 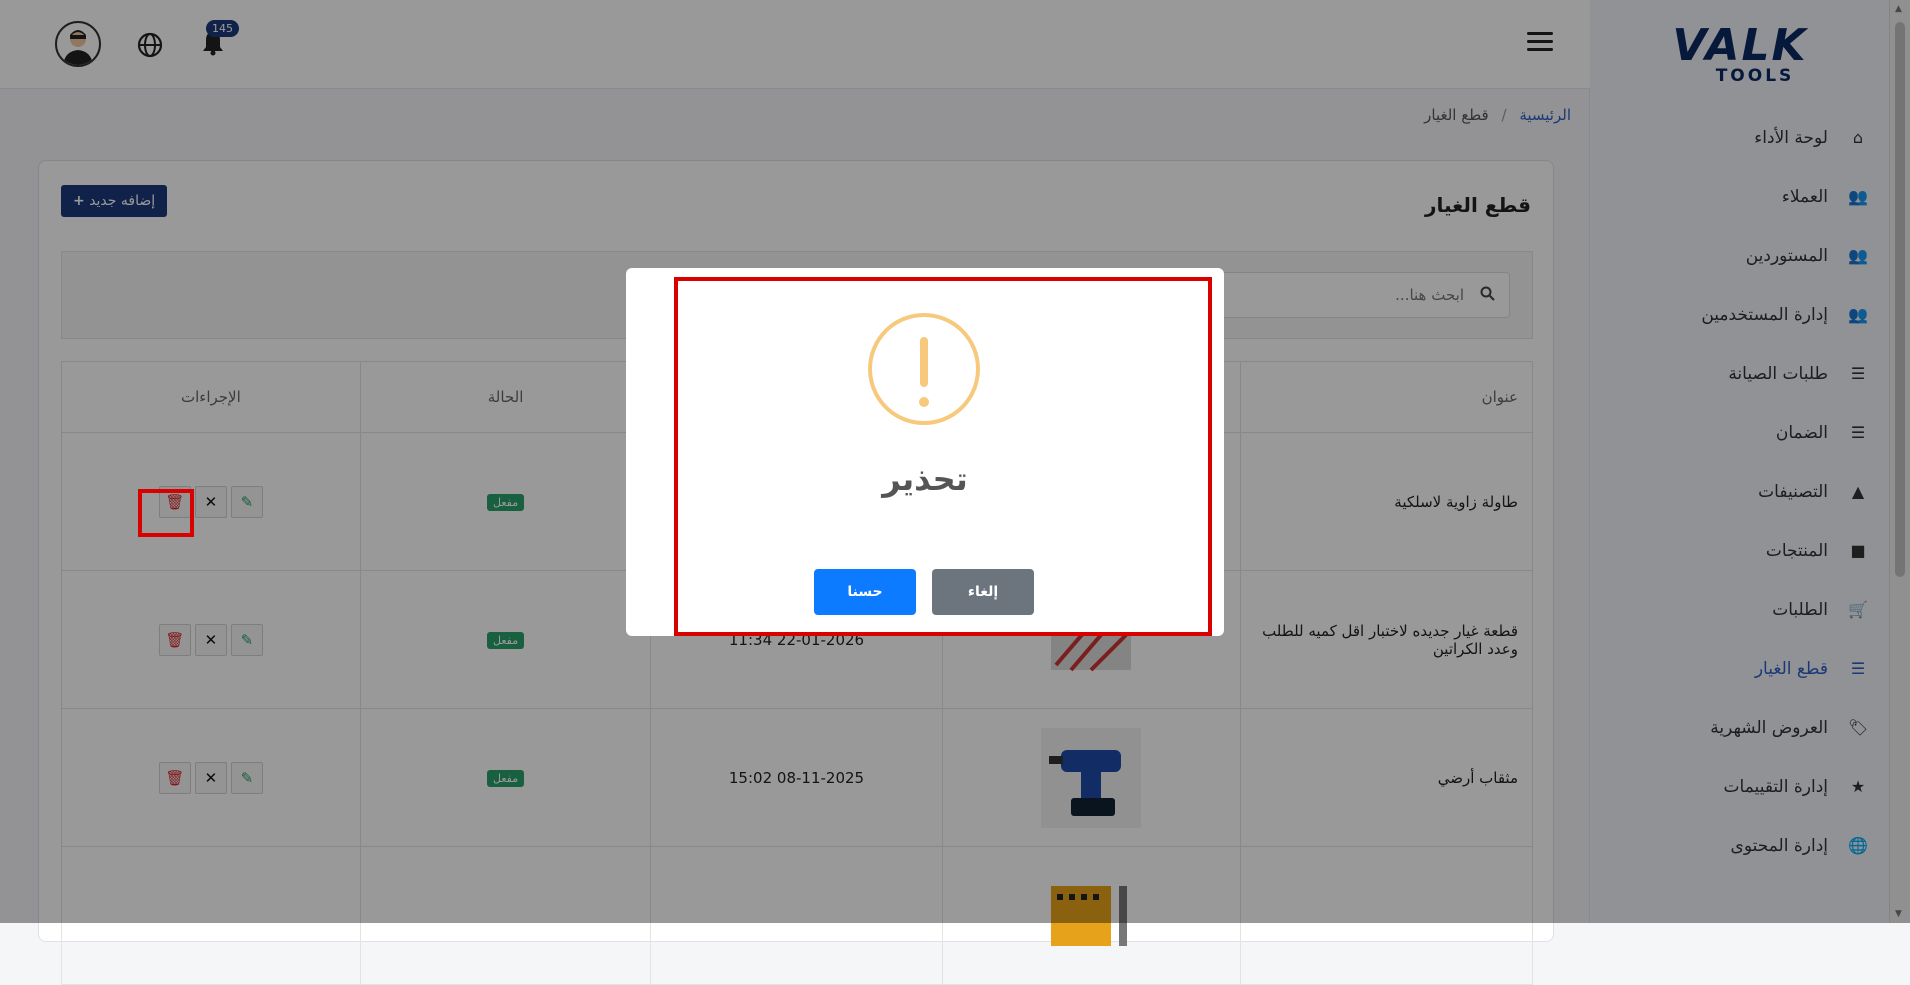 What do you see at coordinates (166, 513) in the screenshot?
I see `highlight-delete-button` at bounding box center [166, 513].